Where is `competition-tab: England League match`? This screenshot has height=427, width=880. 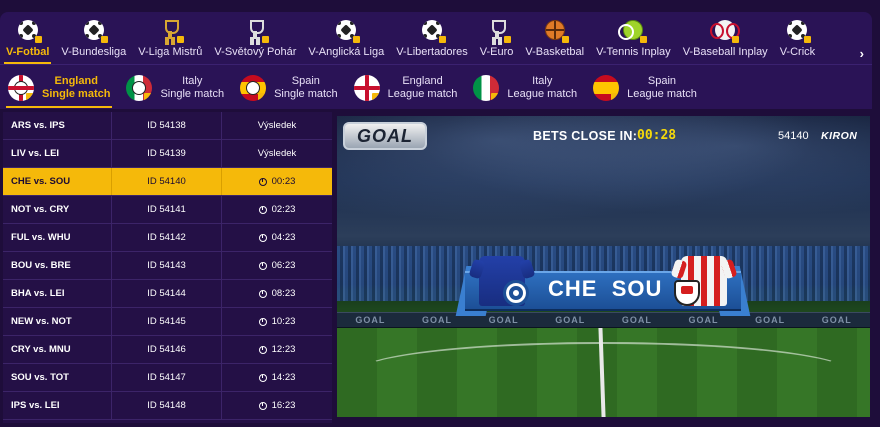
competition-tab: England League match is located at coordinates (406, 87).